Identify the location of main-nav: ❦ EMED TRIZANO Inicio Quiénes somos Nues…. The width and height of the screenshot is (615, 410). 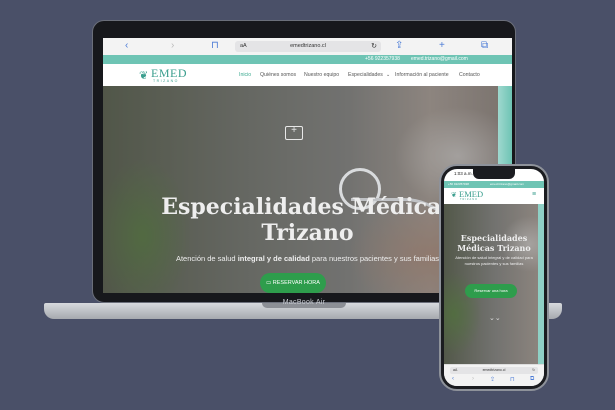
(307, 75).